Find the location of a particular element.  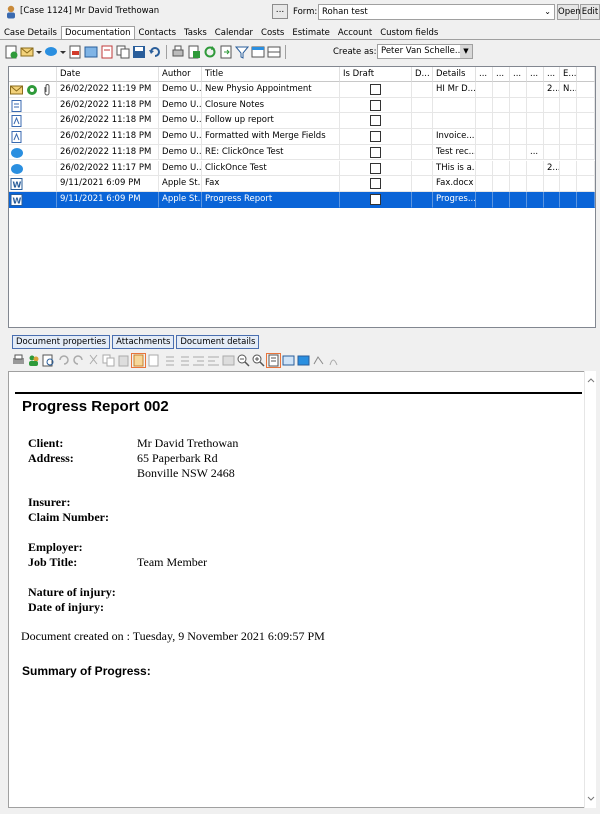

cut-icon is located at coordinates (93, 360).